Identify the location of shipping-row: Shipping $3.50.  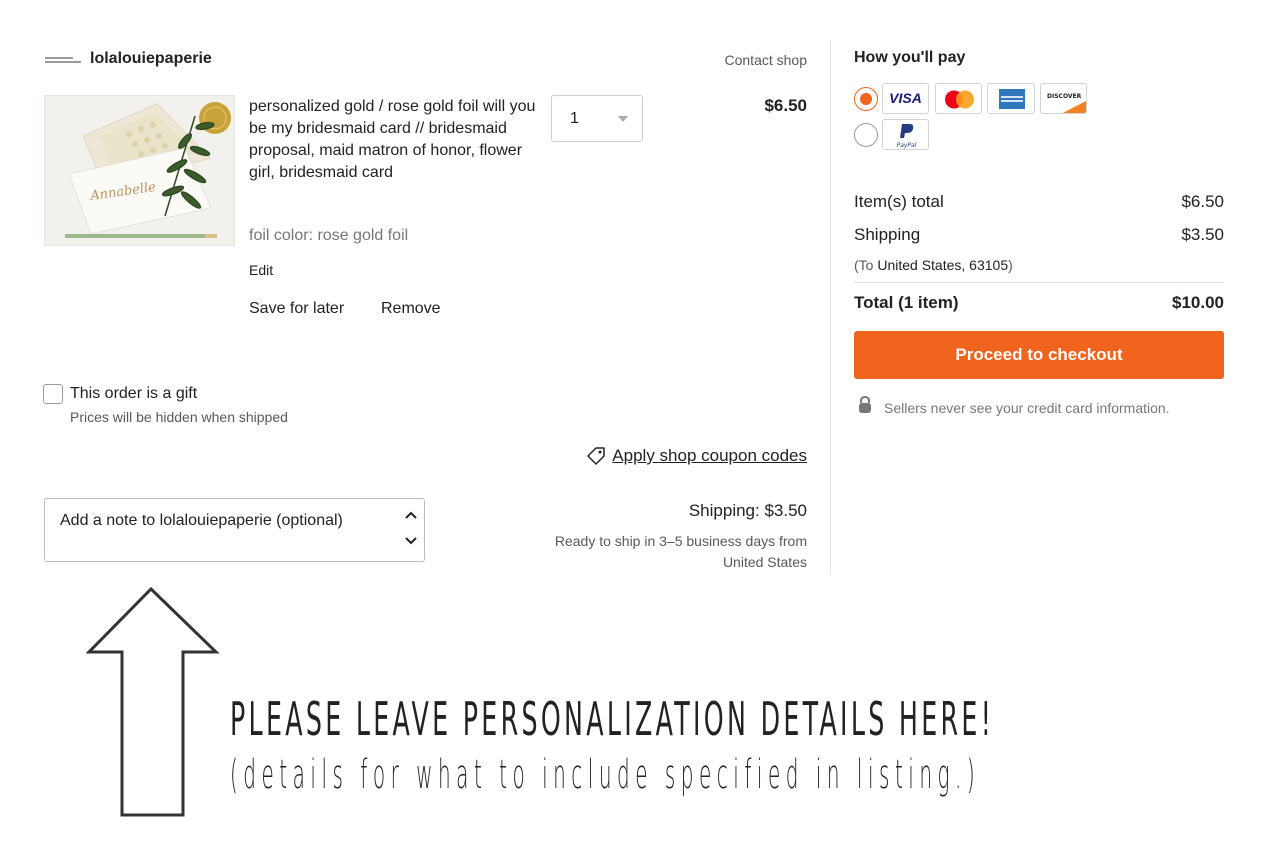
(1039, 235).